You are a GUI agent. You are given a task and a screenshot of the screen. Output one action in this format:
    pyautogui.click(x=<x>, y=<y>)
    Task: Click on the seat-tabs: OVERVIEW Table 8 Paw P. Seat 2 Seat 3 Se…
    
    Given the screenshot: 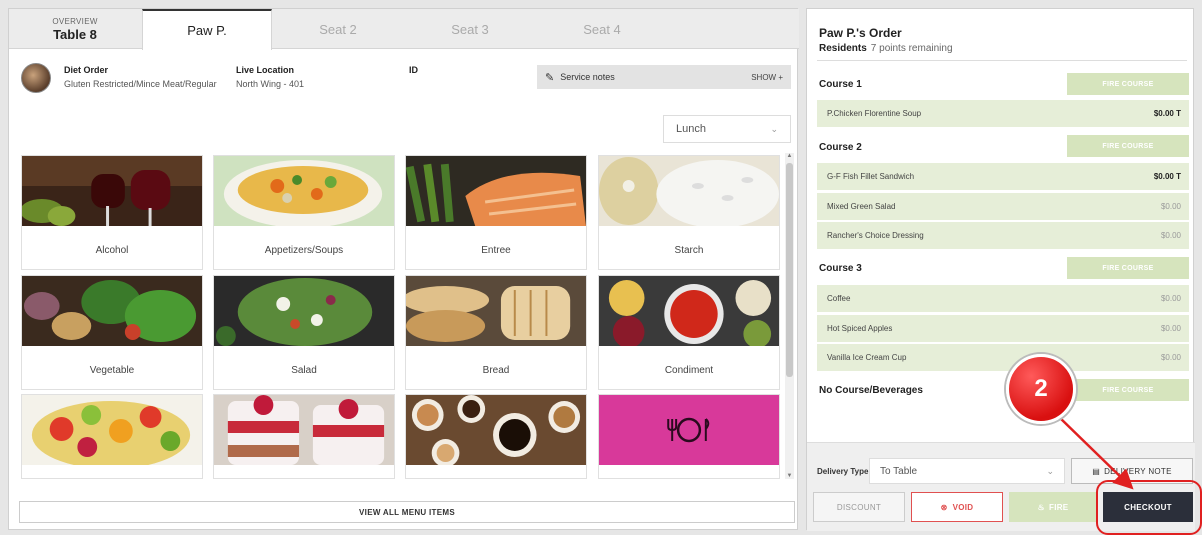 What is the action you would take?
    pyautogui.click(x=404, y=29)
    